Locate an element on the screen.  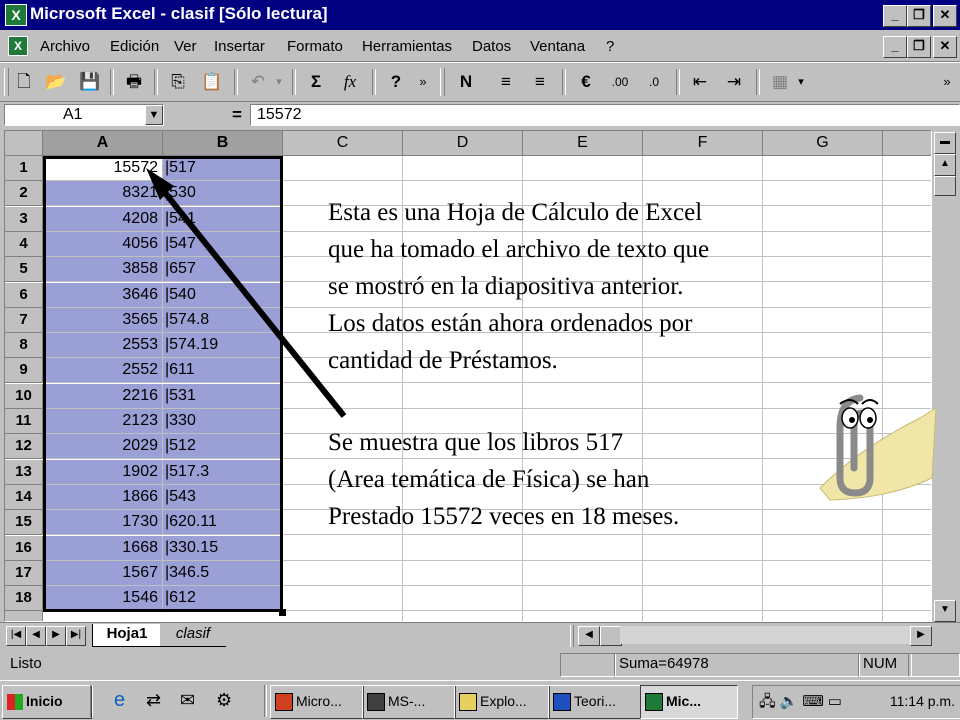
cell-b: |611 is located at coordinates (222, 371).